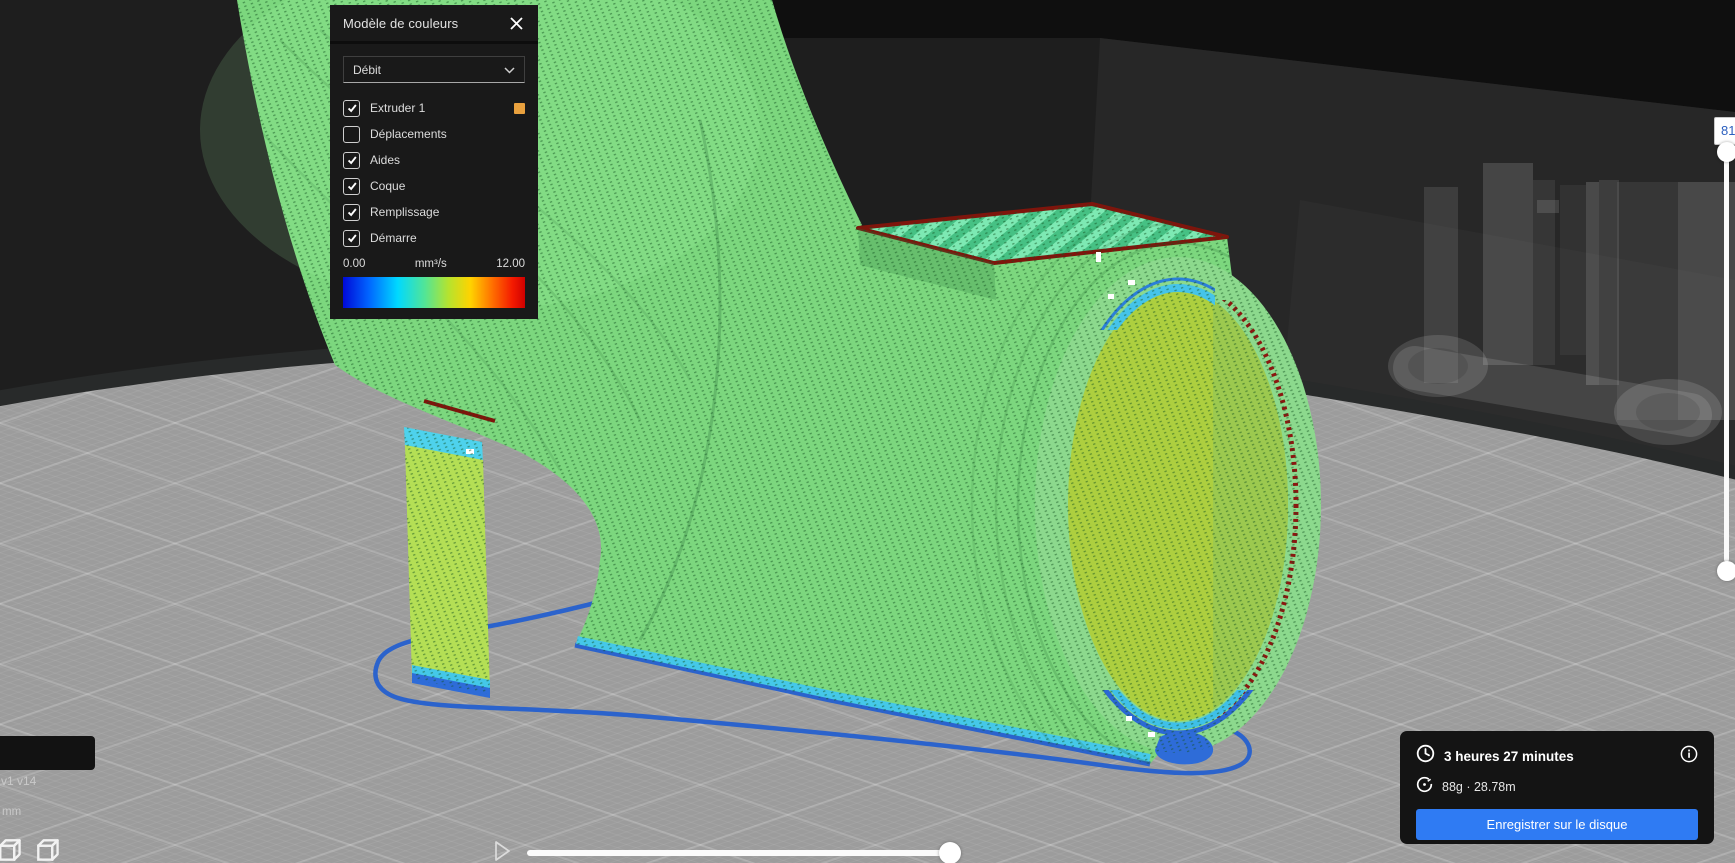 The width and height of the screenshot is (1735, 863). I want to click on simulation-slider-handle, so click(950, 852).